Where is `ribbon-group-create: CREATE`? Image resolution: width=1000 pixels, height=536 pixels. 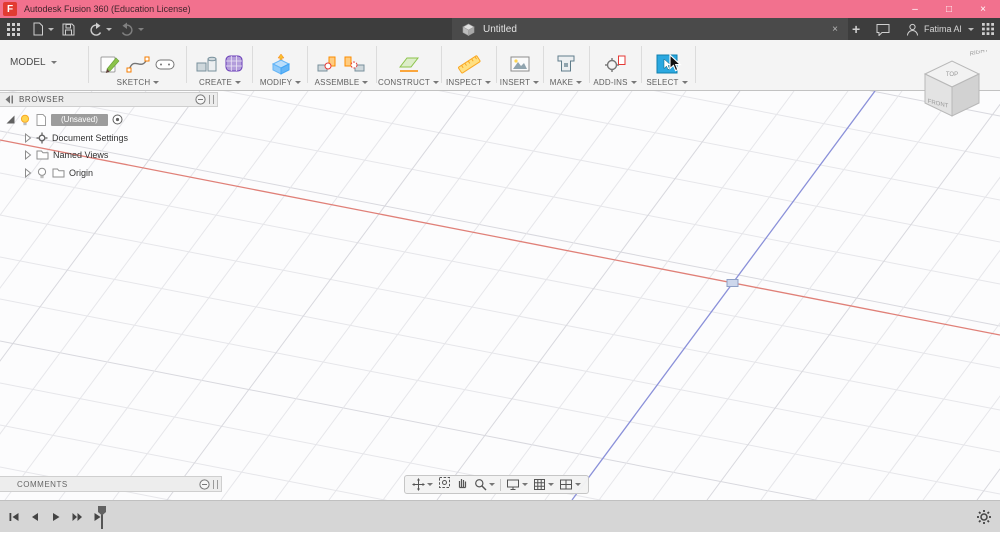
ribbon-group-create: CREATE is located at coordinates (220, 65).